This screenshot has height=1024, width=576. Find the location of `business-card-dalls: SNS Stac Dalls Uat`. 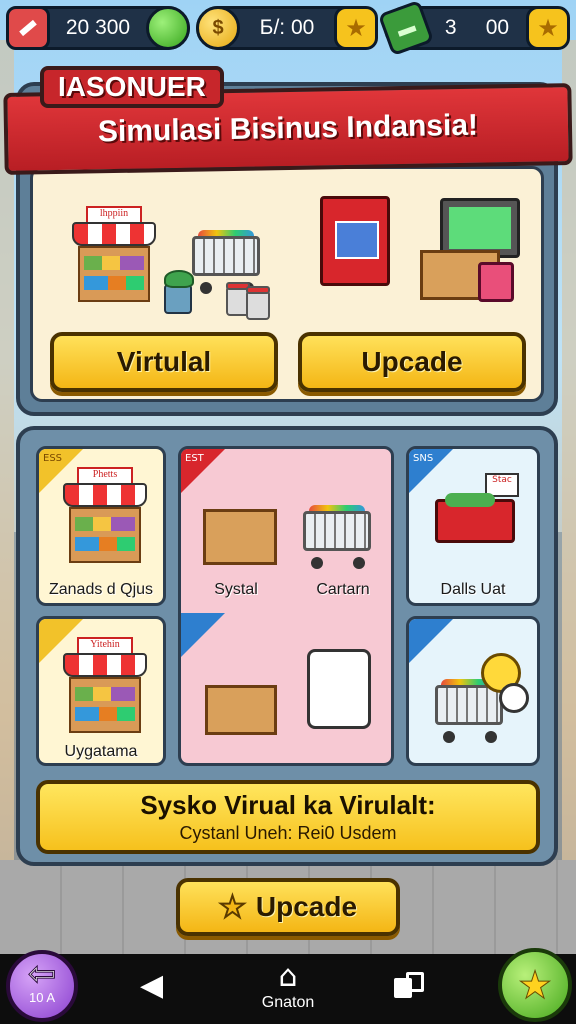

business-card-dalls: SNS Stac Dalls Uat is located at coordinates (473, 526).